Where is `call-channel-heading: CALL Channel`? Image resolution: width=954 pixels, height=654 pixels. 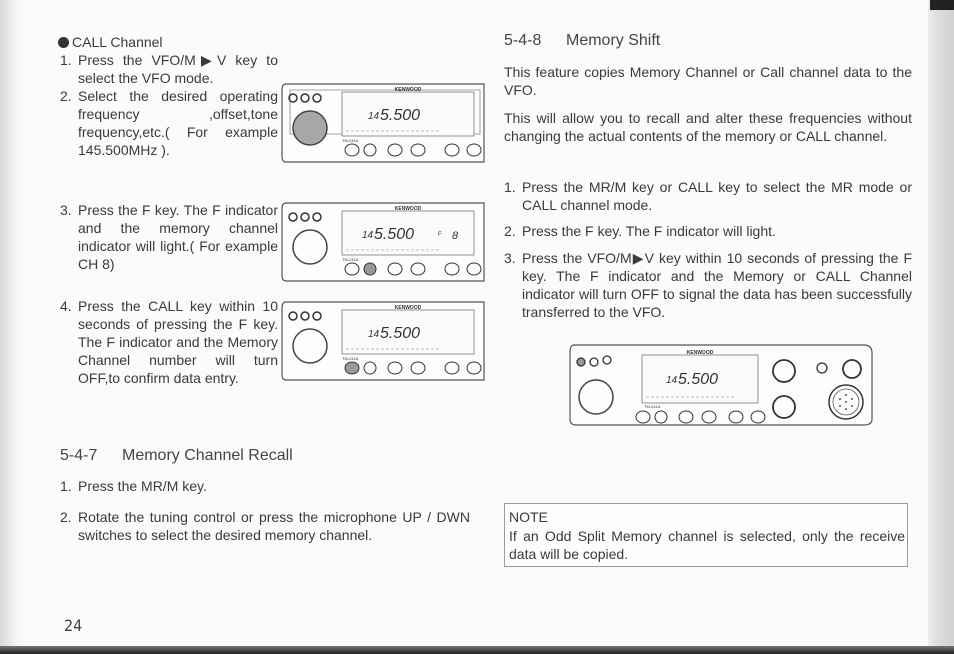
call-channel-heading: CALL Channel is located at coordinates (110, 42).